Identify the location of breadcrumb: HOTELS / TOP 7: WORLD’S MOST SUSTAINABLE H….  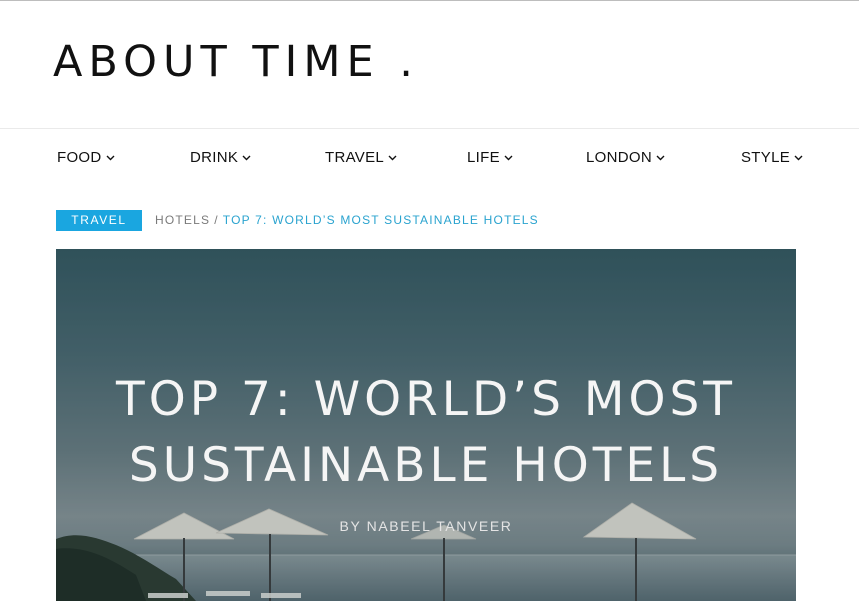
(347, 220).